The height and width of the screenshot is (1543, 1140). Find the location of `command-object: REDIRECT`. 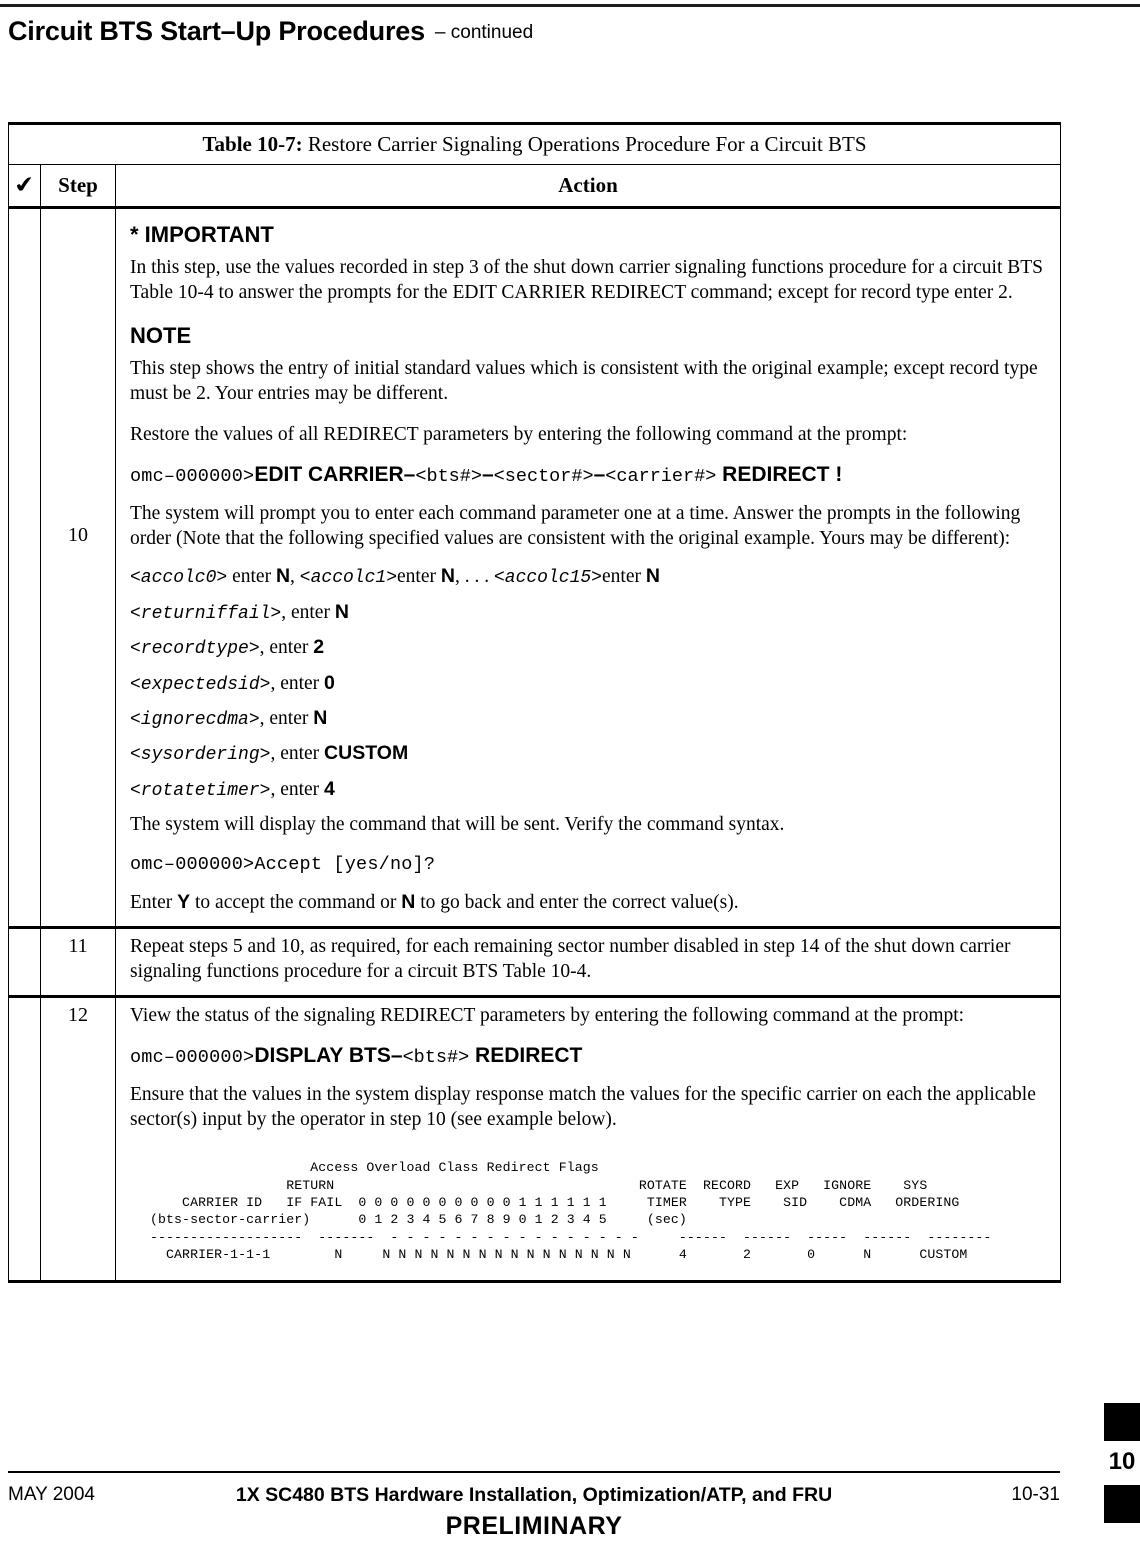

command-object: REDIRECT is located at coordinates (525, 1055).